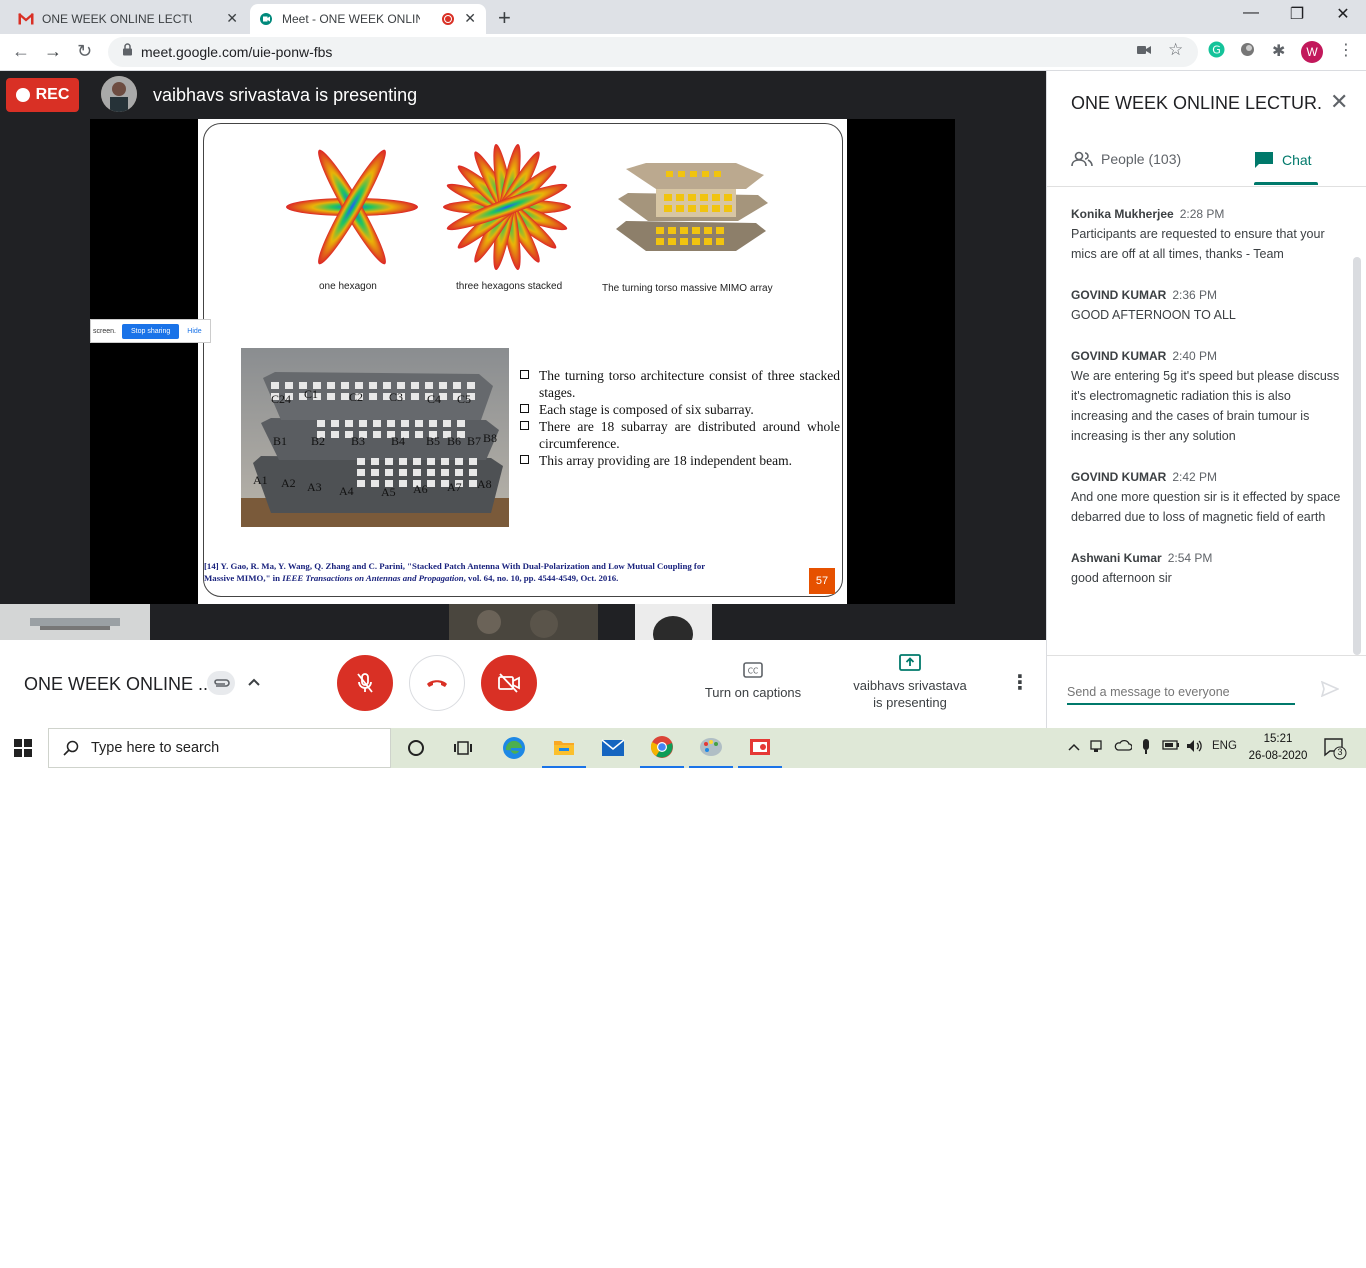  What do you see at coordinates (1153, 315) in the screenshot?
I see `message-text: GOOD AFTERNOON TO ALL` at bounding box center [1153, 315].